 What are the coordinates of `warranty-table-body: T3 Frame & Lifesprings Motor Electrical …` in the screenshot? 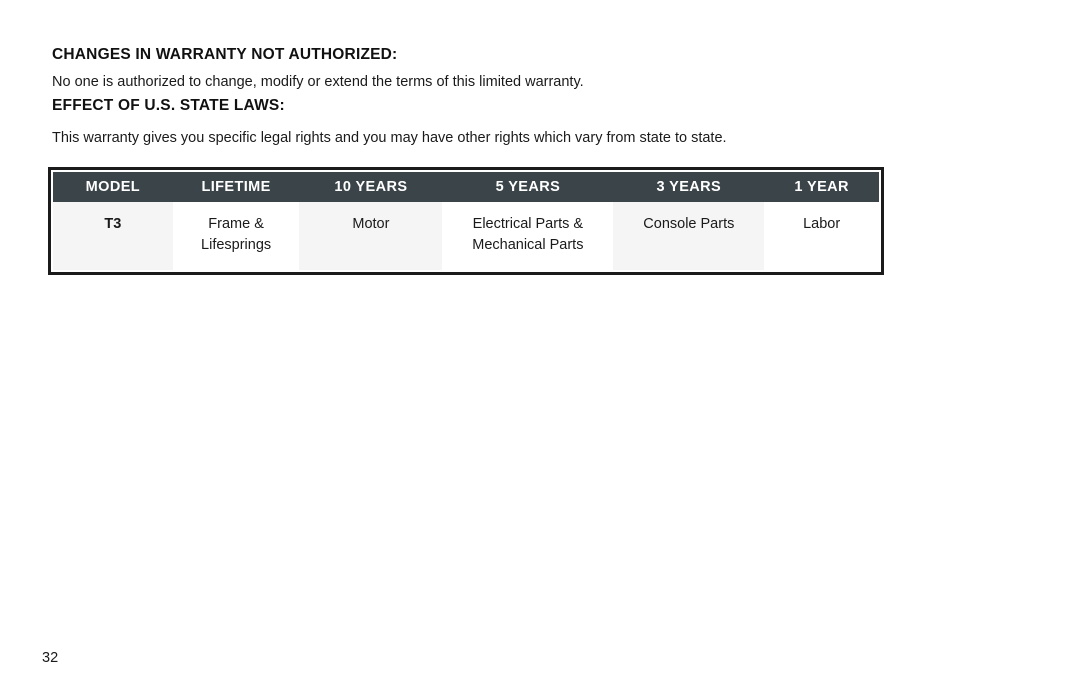 It's located at (466, 236).